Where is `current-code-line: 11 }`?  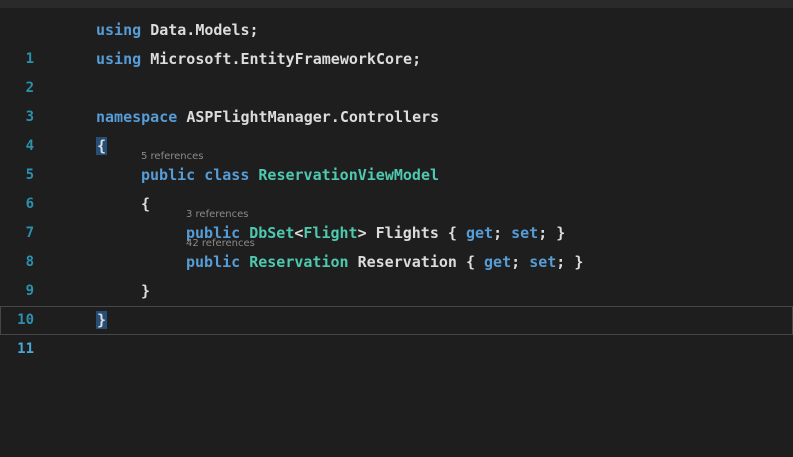 current-code-line: 11 } is located at coordinates (396, 331).